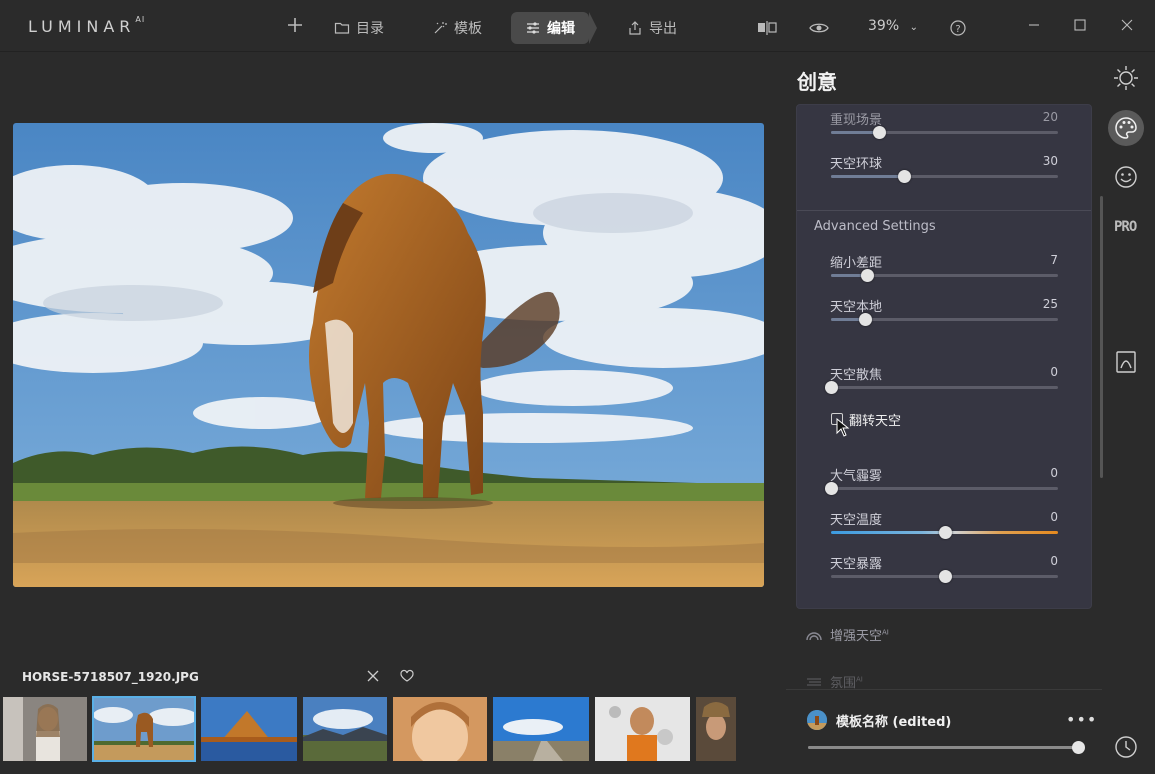  I want to click on template-amount-slider, so click(946, 747).